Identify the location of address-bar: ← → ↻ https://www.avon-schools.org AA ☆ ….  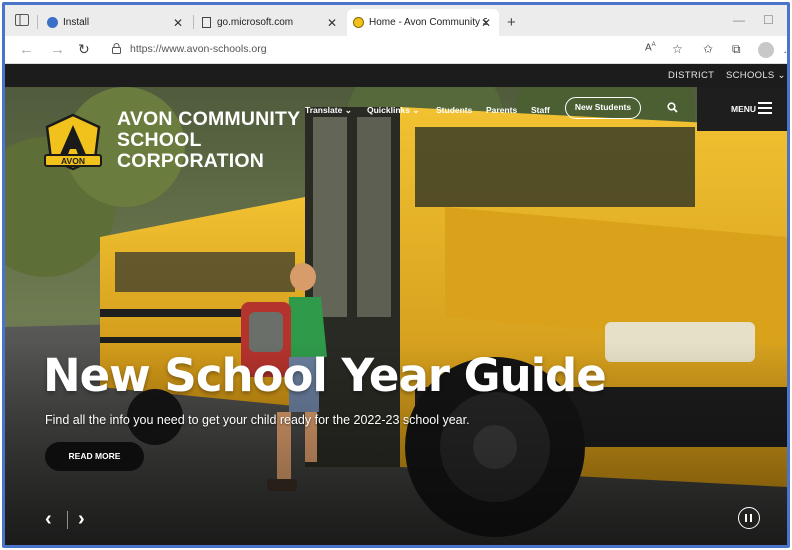
(396, 50).